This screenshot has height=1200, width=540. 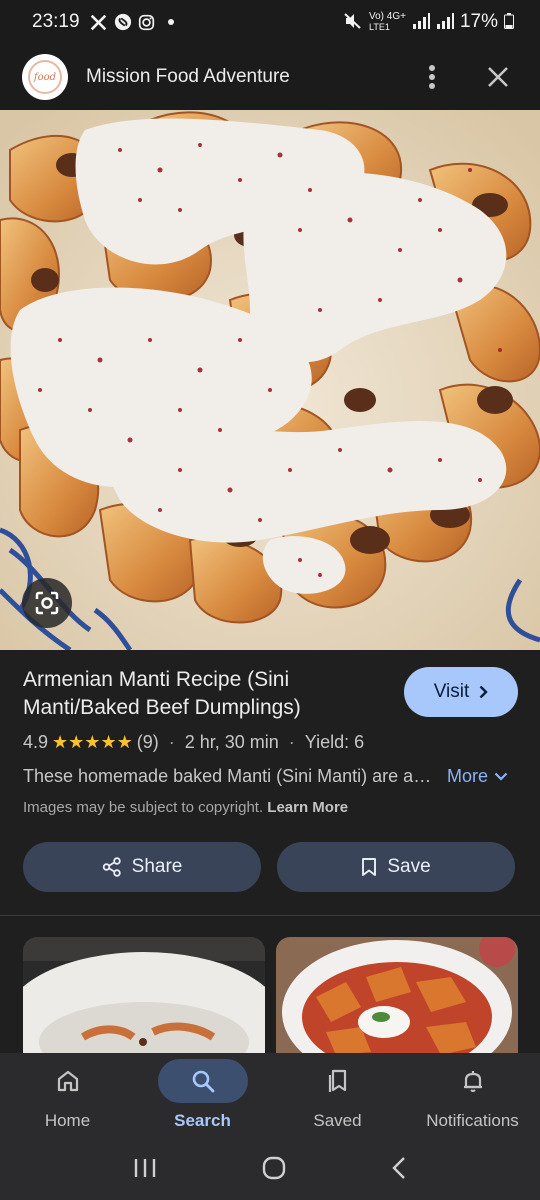 What do you see at coordinates (147, 22) in the screenshot?
I see `instagram-icon` at bounding box center [147, 22].